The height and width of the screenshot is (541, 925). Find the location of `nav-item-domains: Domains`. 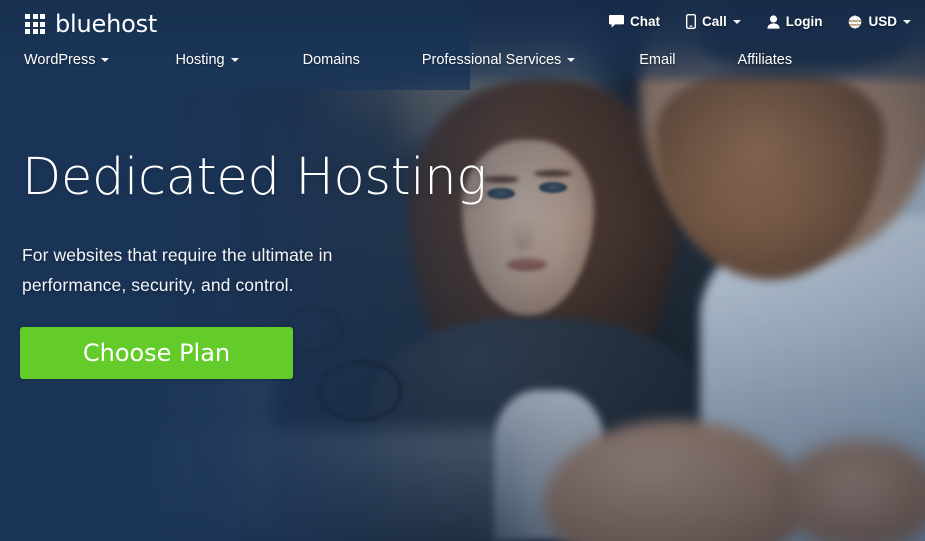

nav-item-domains: Domains is located at coordinates (331, 60).